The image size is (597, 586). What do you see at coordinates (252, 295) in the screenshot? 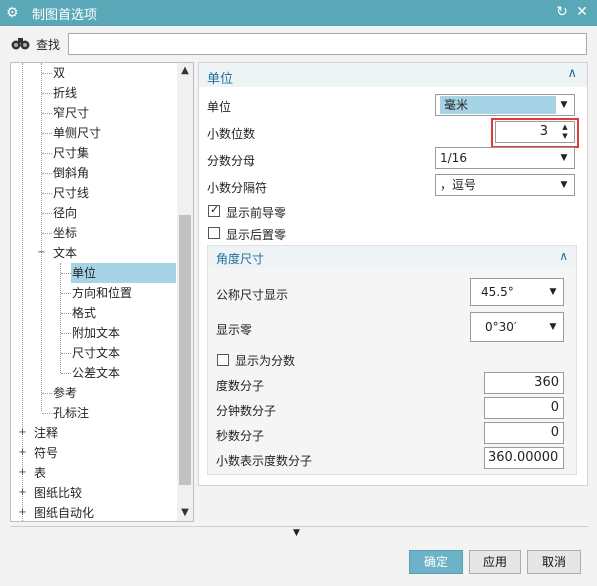
I see `nominal-display-label: 公称尺寸显示` at bounding box center [252, 295].